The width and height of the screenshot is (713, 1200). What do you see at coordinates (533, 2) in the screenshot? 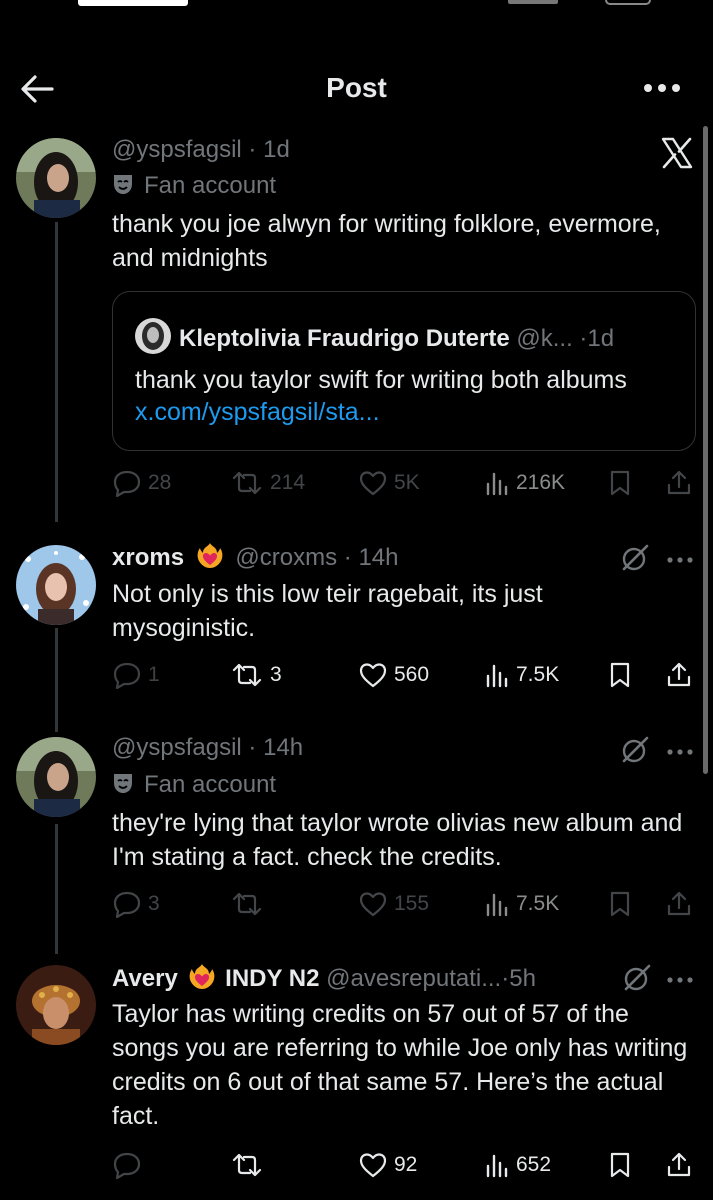
I see `signal-icon` at bounding box center [533, 2].